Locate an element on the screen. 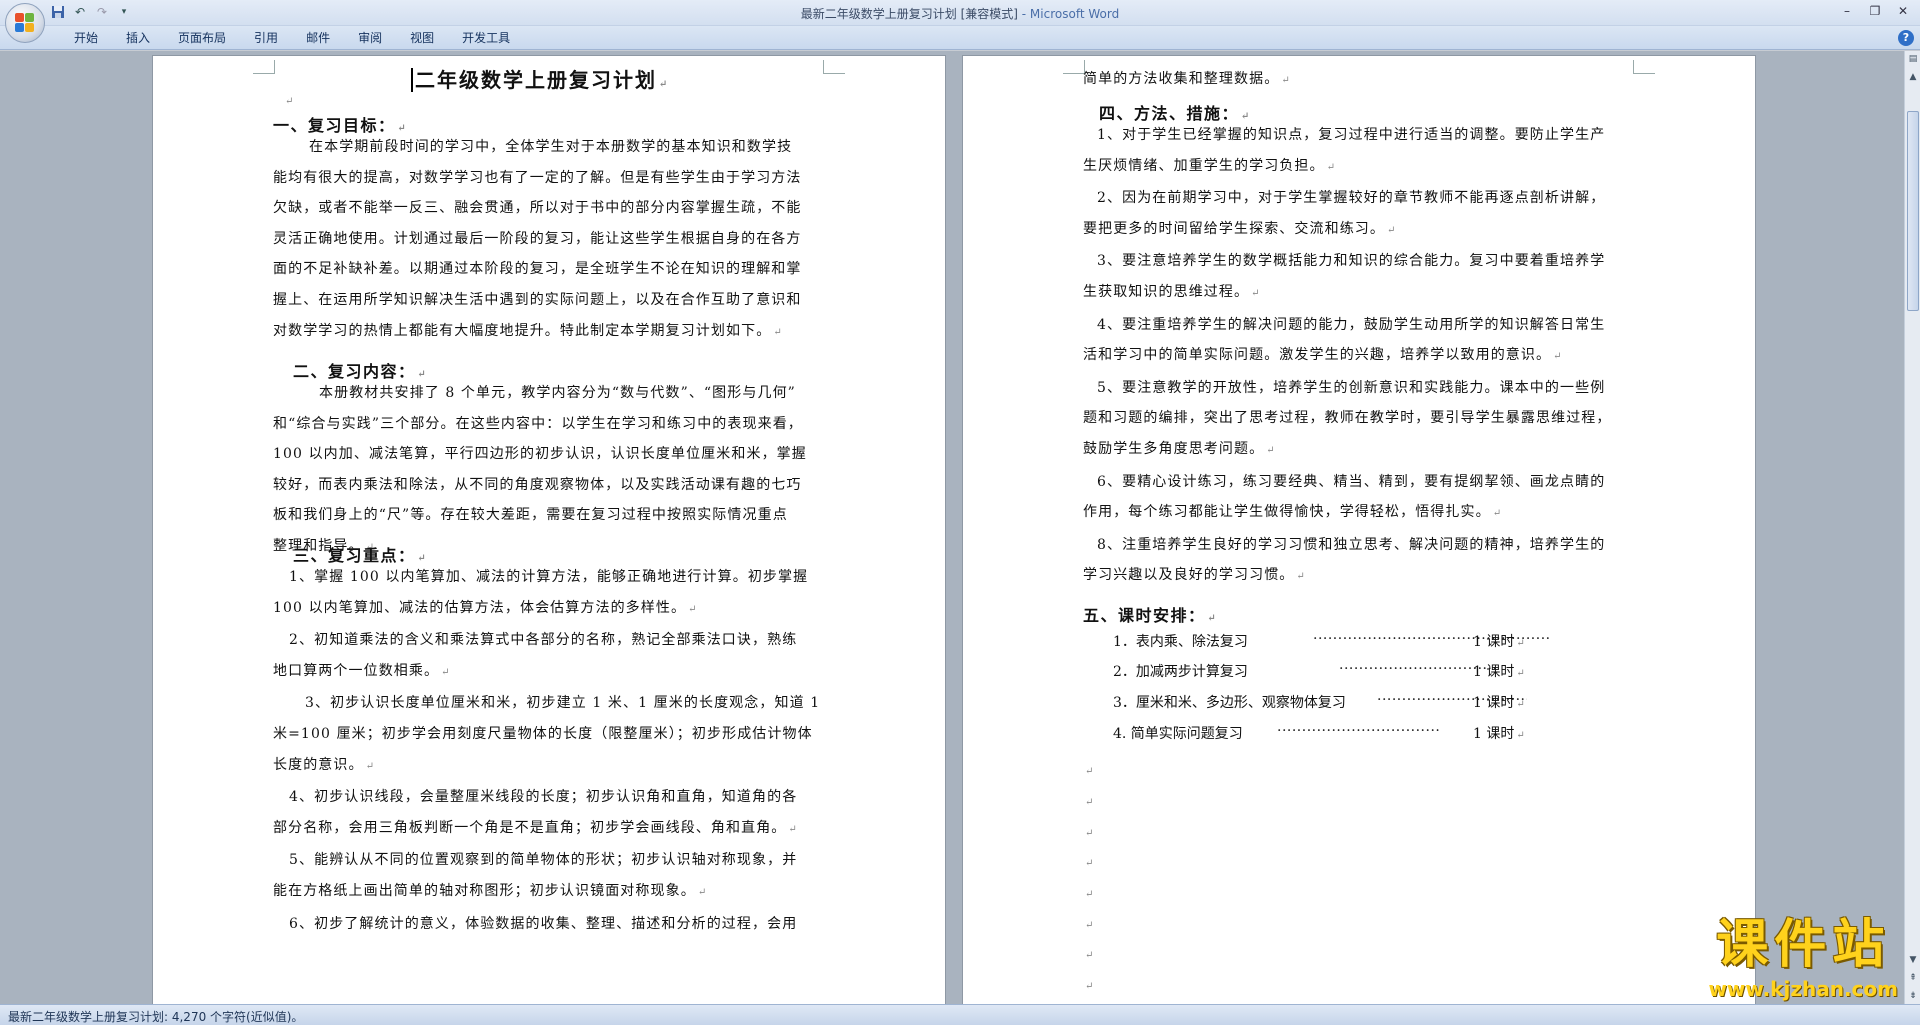 The image size is (1920, 1025). tab-insert: 插入 is located at coordinates (138, 38).